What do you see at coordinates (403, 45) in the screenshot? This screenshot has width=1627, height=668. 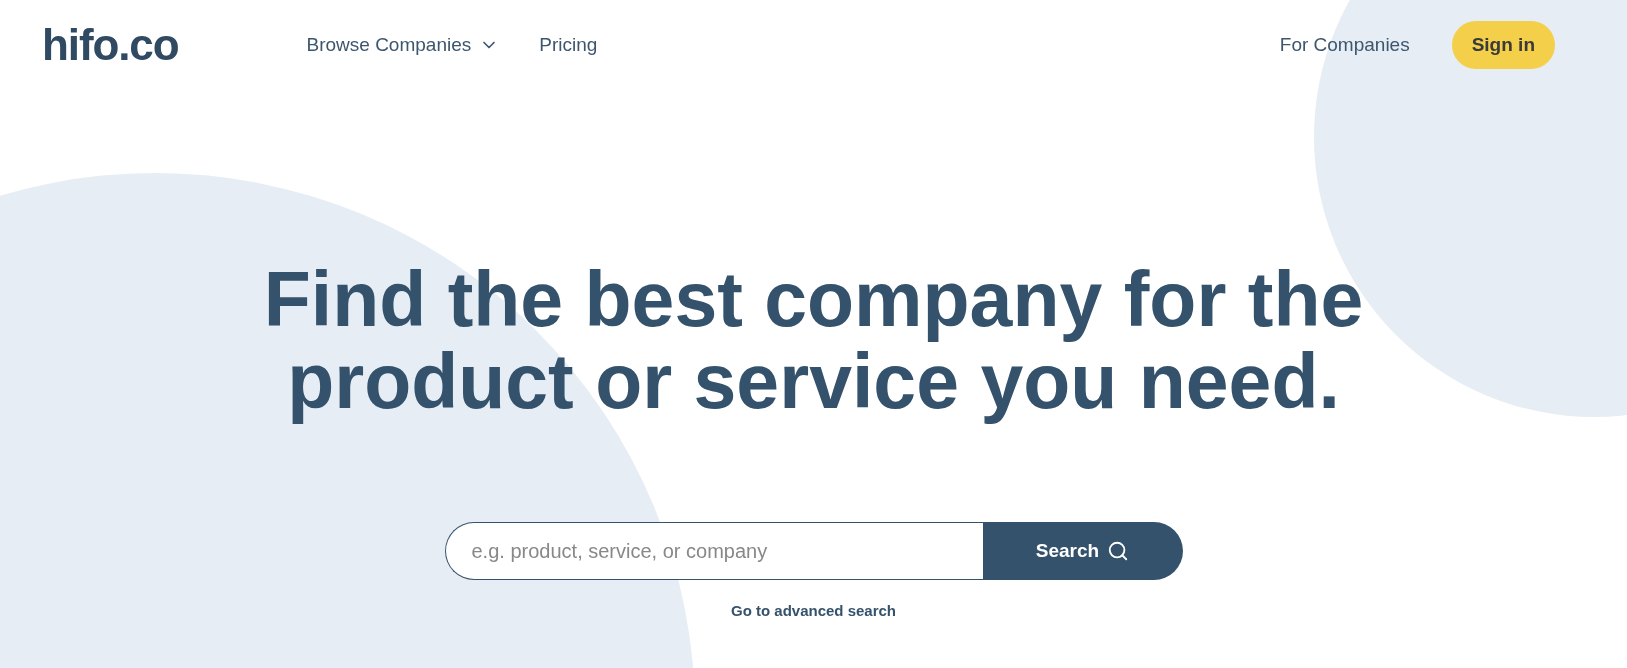 I see `nav-link: Browse Companies` at bounding box center [403, 45].